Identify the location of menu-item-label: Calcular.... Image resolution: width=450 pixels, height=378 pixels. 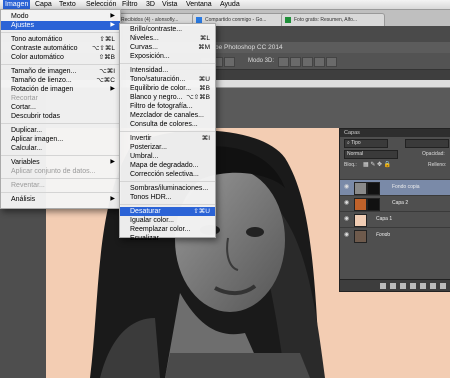
(27, 148).